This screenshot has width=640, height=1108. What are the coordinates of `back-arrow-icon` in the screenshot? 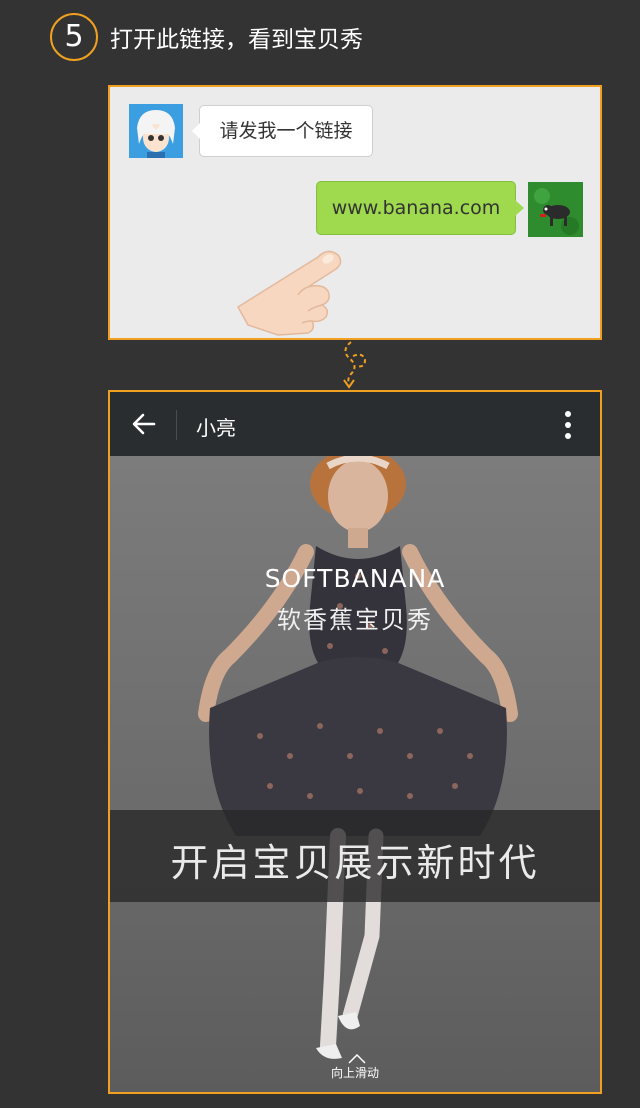 It's located at (144, 424).